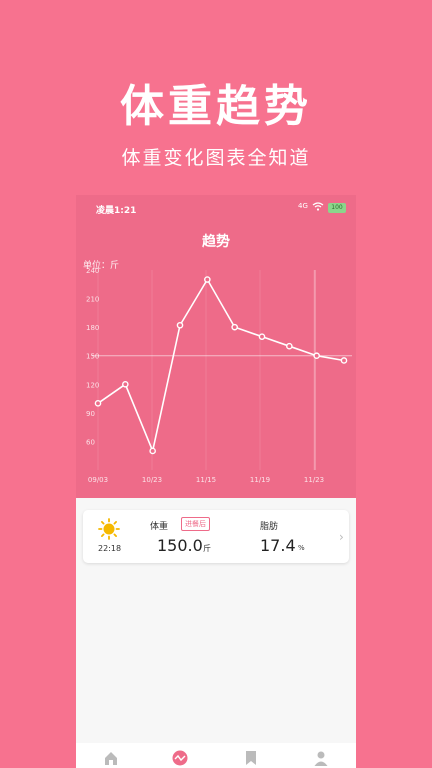 This screenshot has height=768, width=432. I want to click on x-tick-label: 10/23, so click(152, 480).